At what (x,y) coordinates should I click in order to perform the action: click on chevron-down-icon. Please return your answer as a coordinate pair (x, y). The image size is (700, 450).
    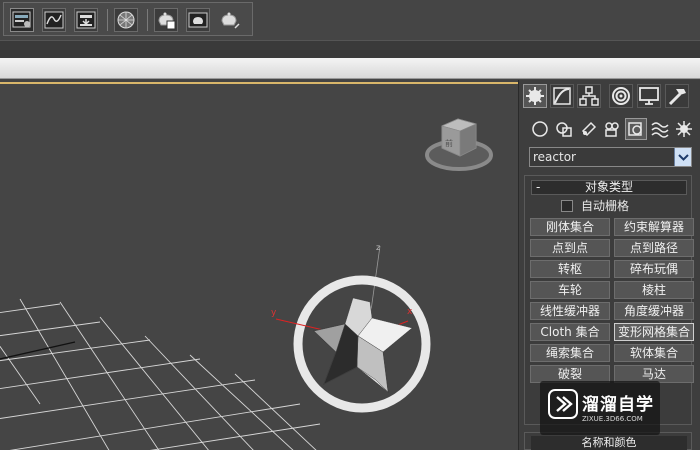
    Looking at the image, I should click on (683, 157).